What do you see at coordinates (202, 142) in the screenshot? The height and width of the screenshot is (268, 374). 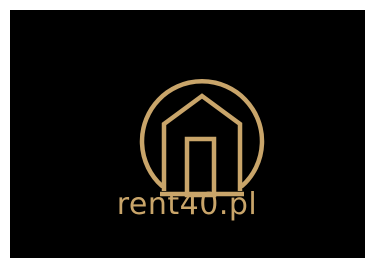 I see `logo-house` at bounding box center [202, 142].